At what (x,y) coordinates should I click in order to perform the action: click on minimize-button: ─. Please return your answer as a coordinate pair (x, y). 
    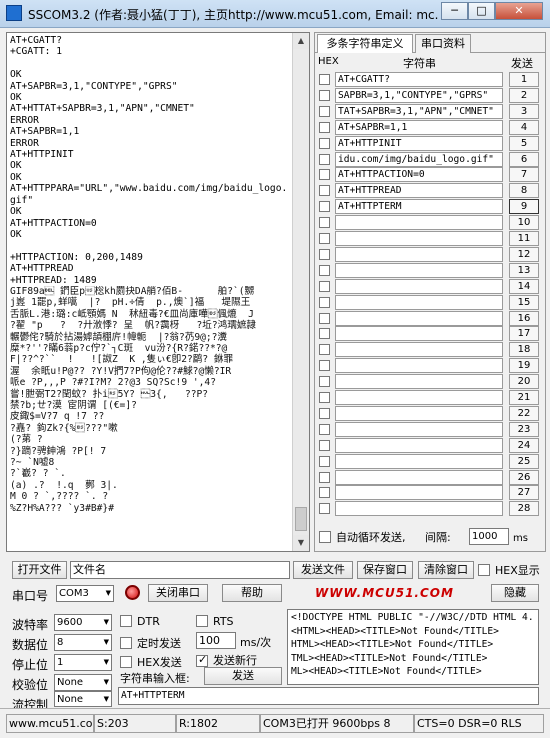
    Looking at the image, I should click on (454, 11).